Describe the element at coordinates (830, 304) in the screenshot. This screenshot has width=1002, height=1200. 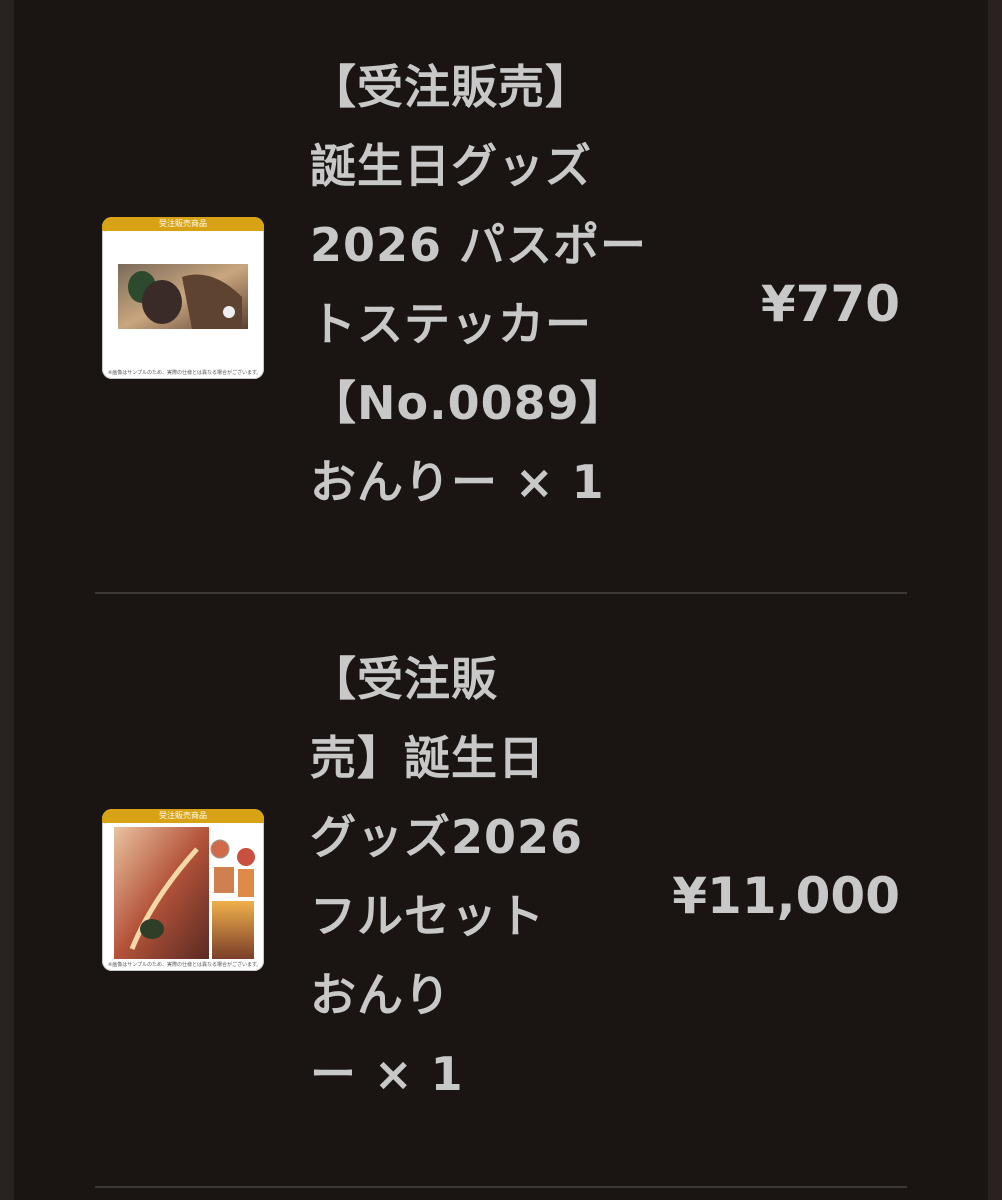
I see `product-price: ¥770` at that location.